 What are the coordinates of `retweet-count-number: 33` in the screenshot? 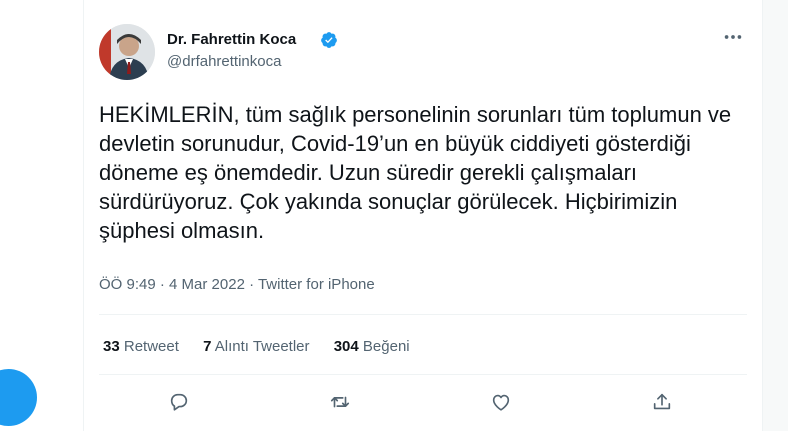 It's located at (111, 346).